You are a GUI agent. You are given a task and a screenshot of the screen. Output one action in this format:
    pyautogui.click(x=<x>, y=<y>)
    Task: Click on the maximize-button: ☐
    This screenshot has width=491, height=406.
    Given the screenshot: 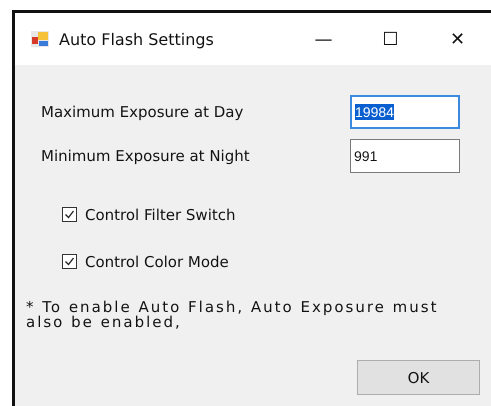 What is the action you would take?
    pyautogui.click(x=390, y=39)
    